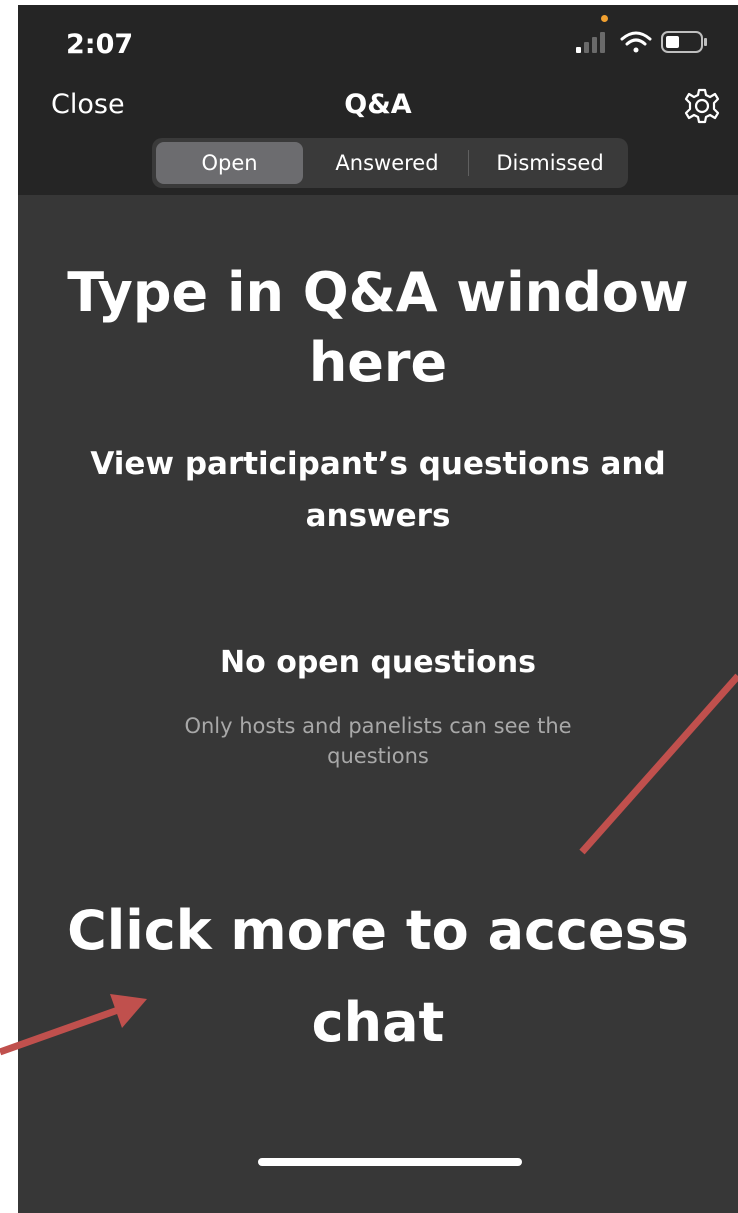 This screenshot has width=738, height=1213. I want to click on empty-state-title: No open questions, so click(378, 662).